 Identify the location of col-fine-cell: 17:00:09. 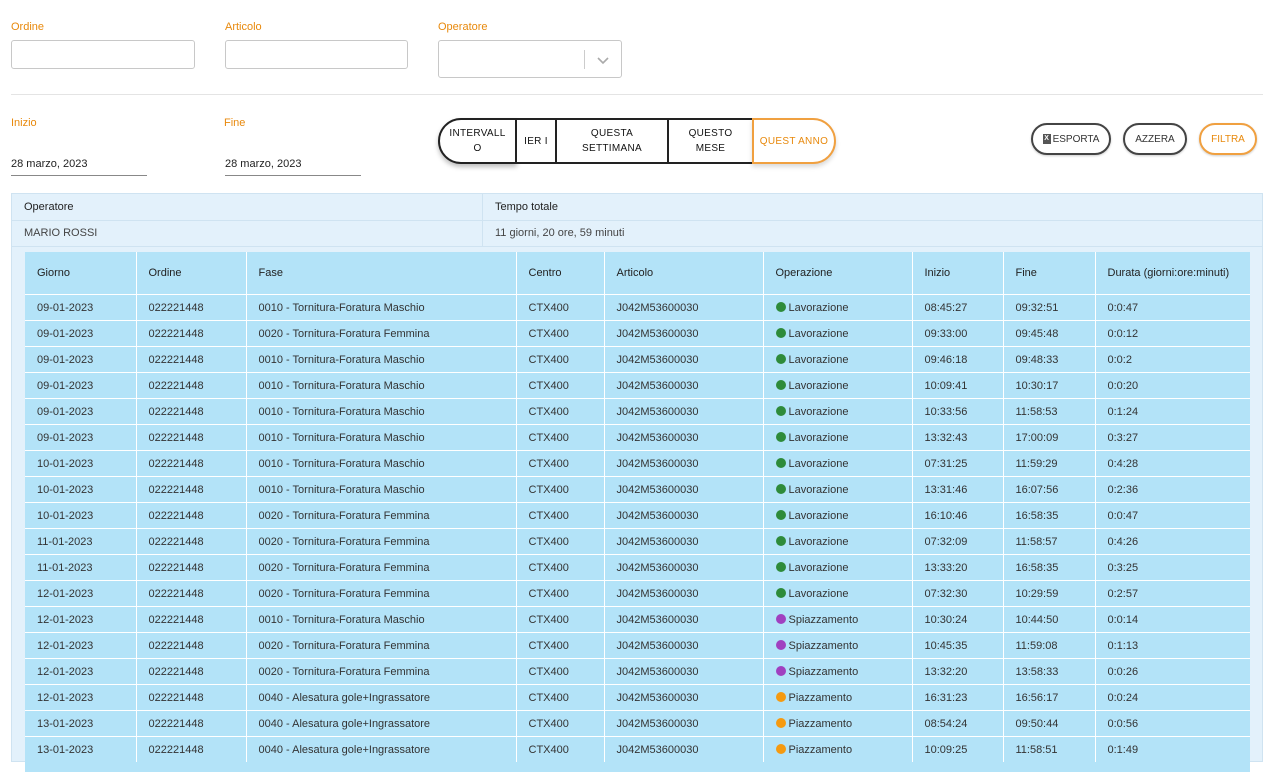
(1049, 437).